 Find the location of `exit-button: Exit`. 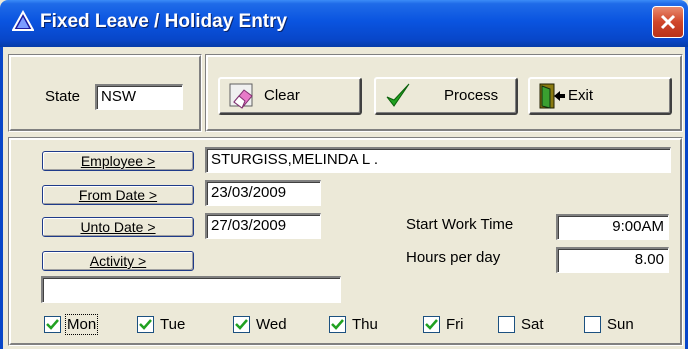

exit-button: Exit is located at coordinates (600, 96).